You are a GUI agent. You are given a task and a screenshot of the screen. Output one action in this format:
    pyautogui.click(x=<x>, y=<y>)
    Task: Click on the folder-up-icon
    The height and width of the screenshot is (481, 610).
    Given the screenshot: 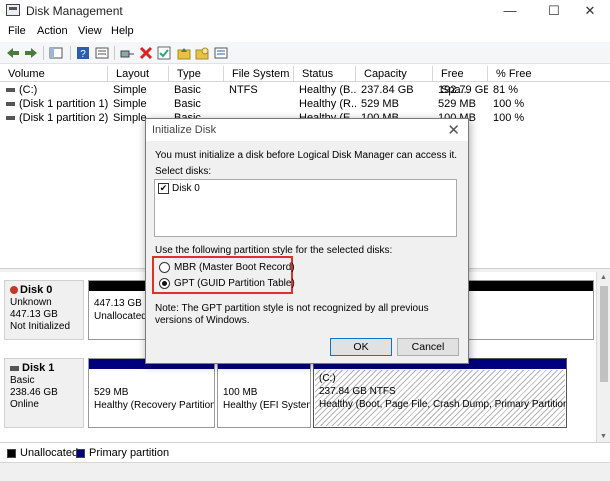 What is the action you would take?
    pyautogui.click(x=184, y=53)
    